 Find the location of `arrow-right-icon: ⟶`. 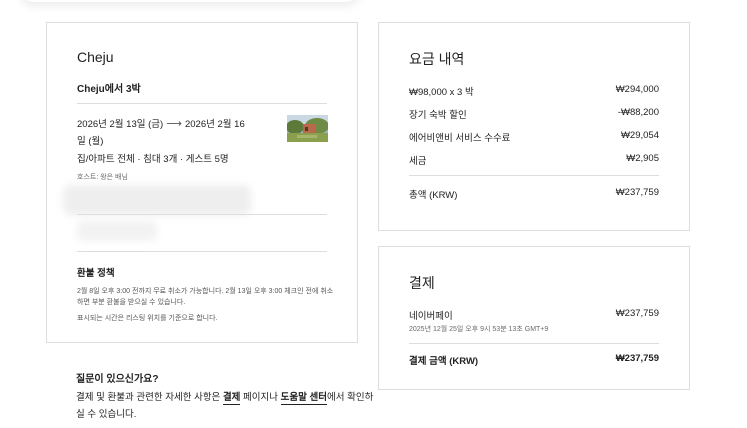

arrow-right-icon: ⟶ is located at coordinates (174, 124).